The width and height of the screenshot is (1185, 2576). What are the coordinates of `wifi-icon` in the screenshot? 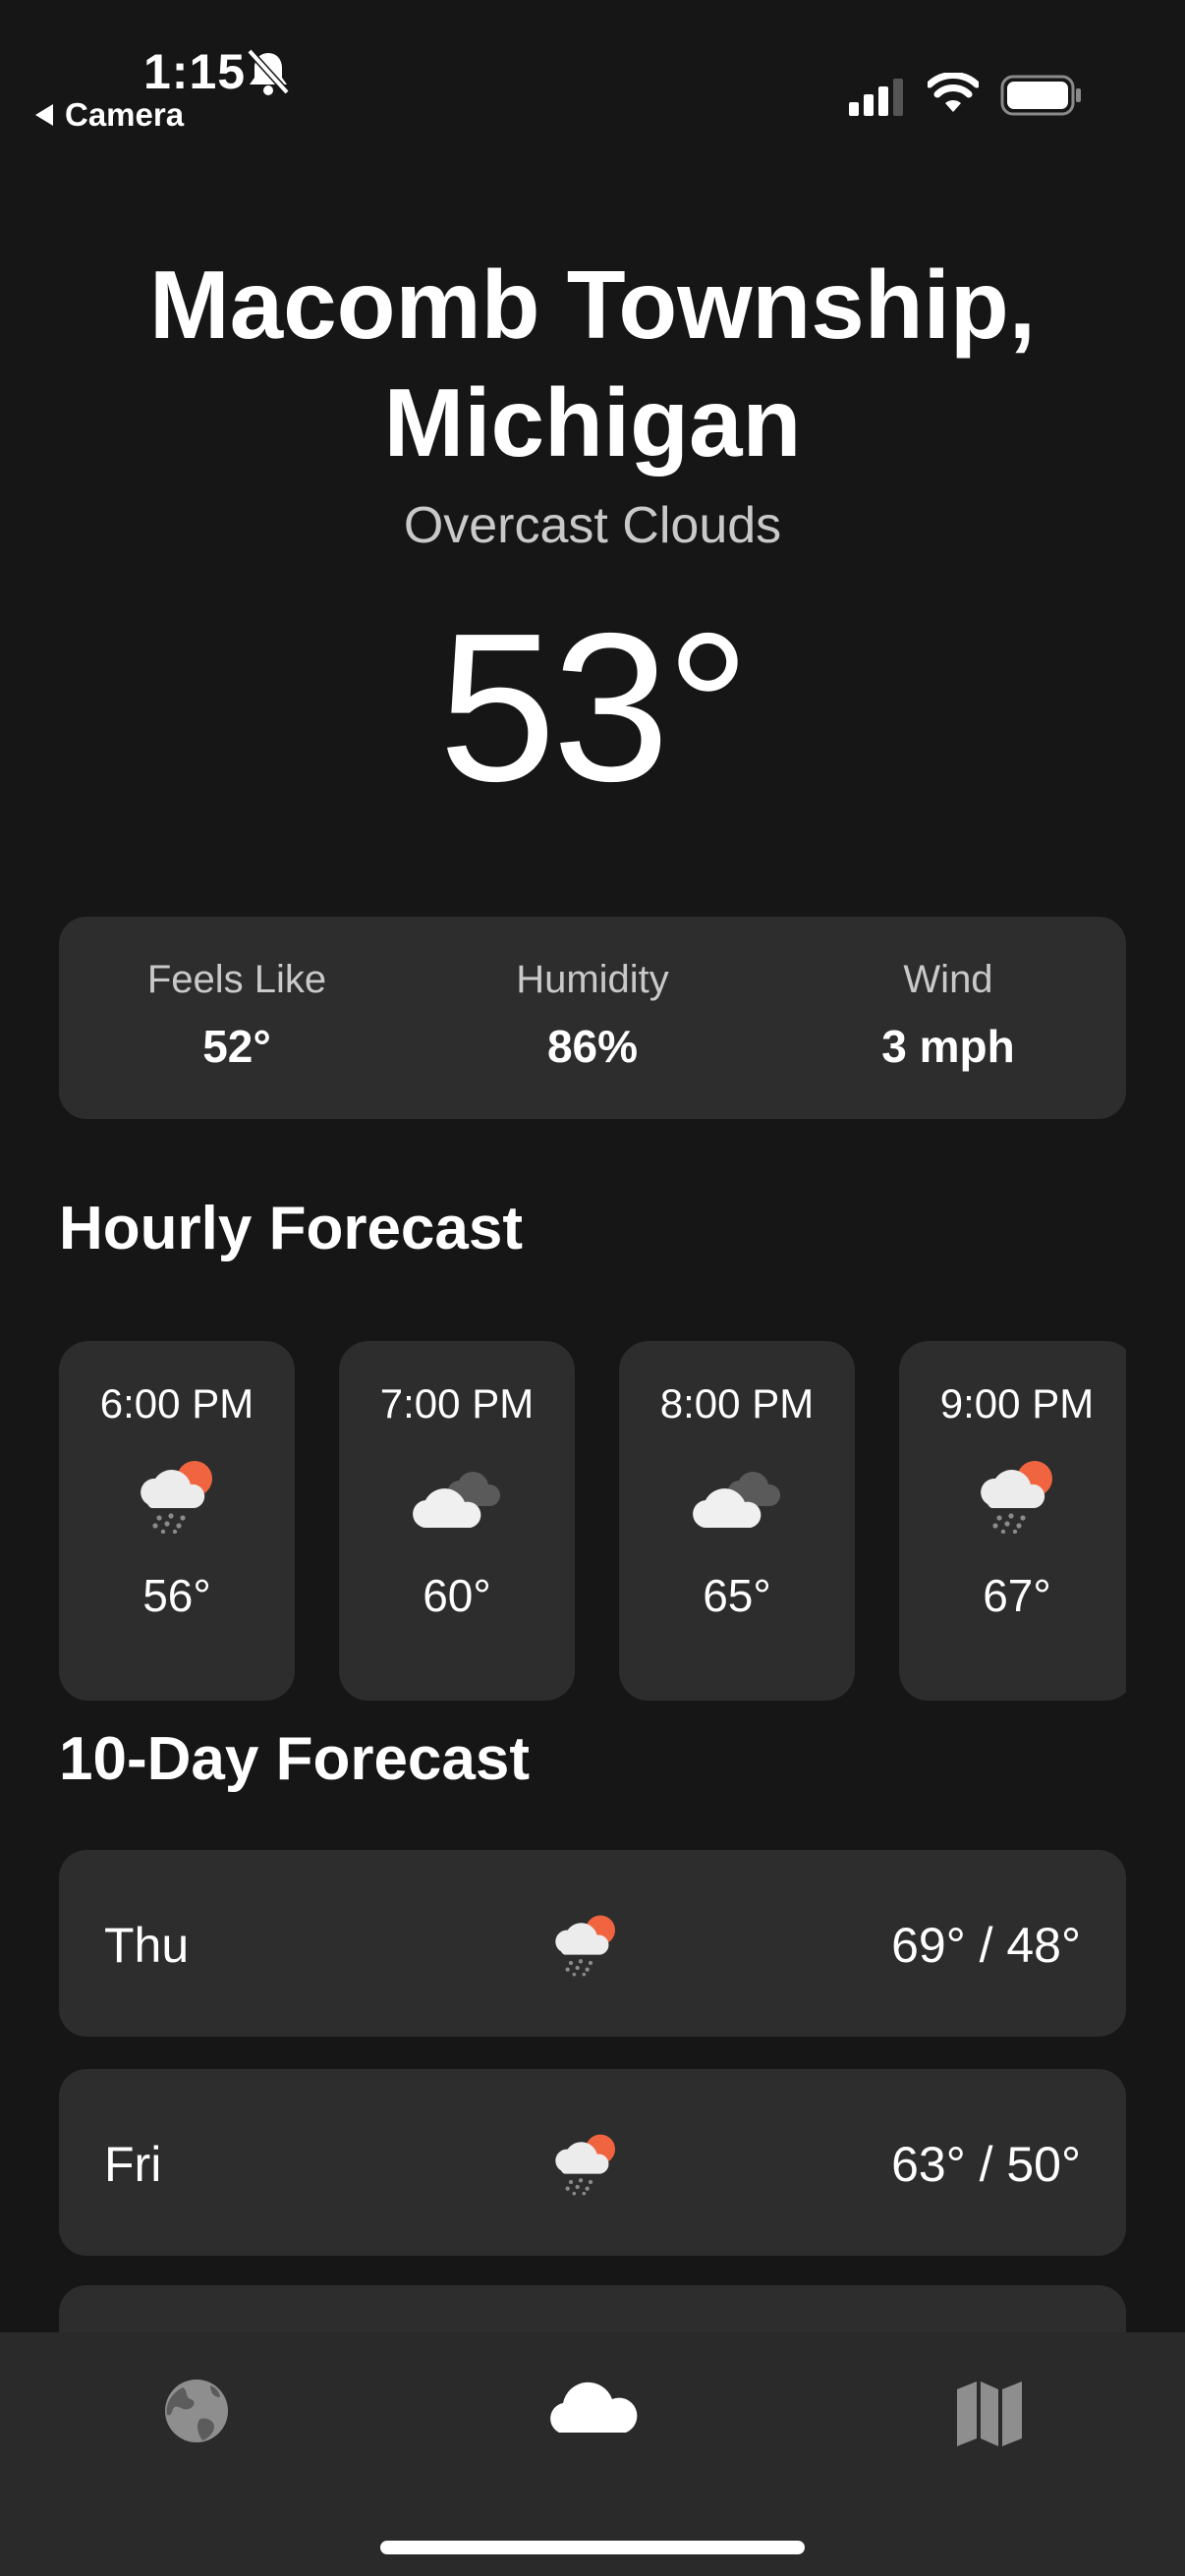 It's located at (954, 92).